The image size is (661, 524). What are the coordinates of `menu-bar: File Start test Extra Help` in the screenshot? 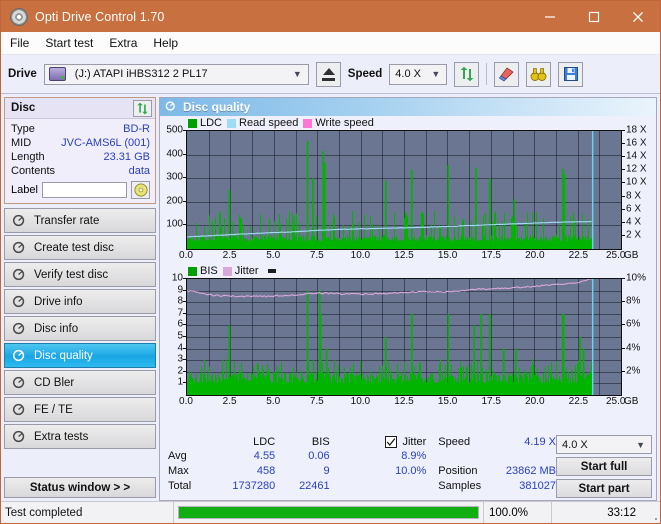 It's located at (330, 43).